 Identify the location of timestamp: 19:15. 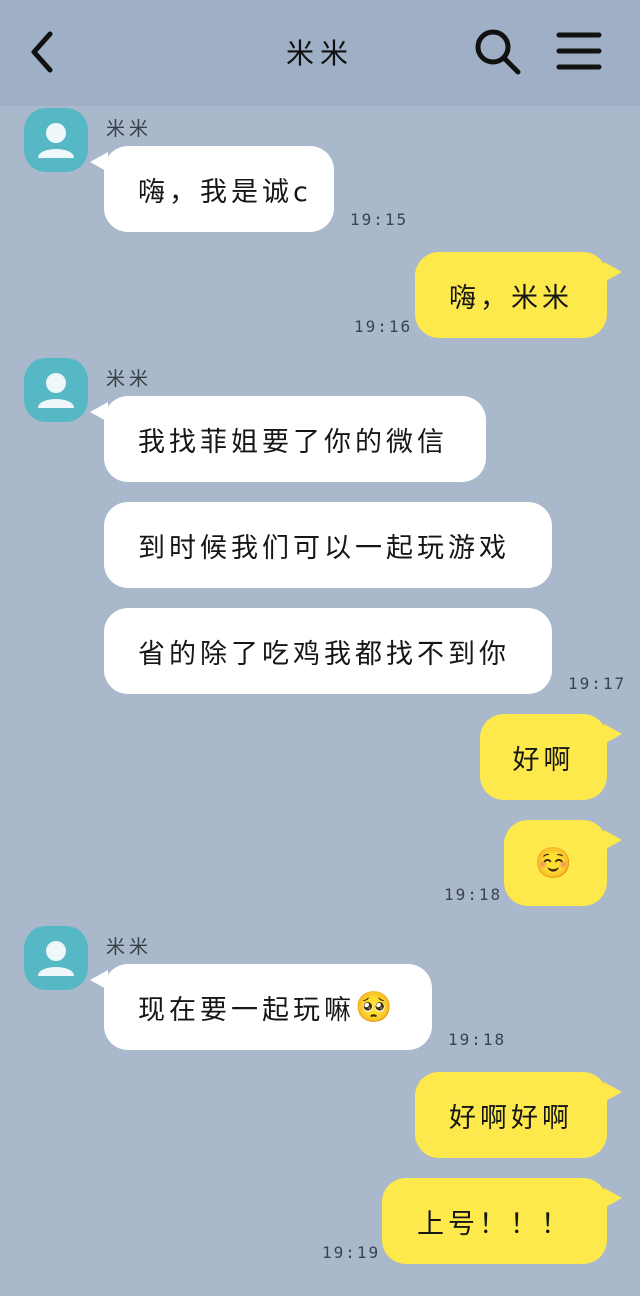
(379, 219).